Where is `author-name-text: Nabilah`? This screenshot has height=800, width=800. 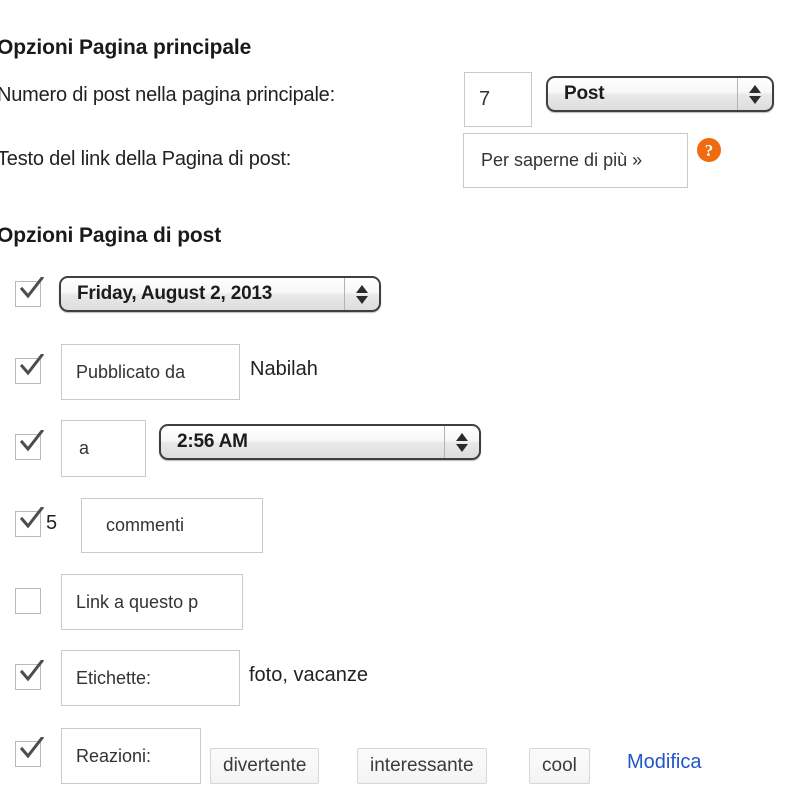 author-name-text: Nabilah is located at coordinates (284, 369).